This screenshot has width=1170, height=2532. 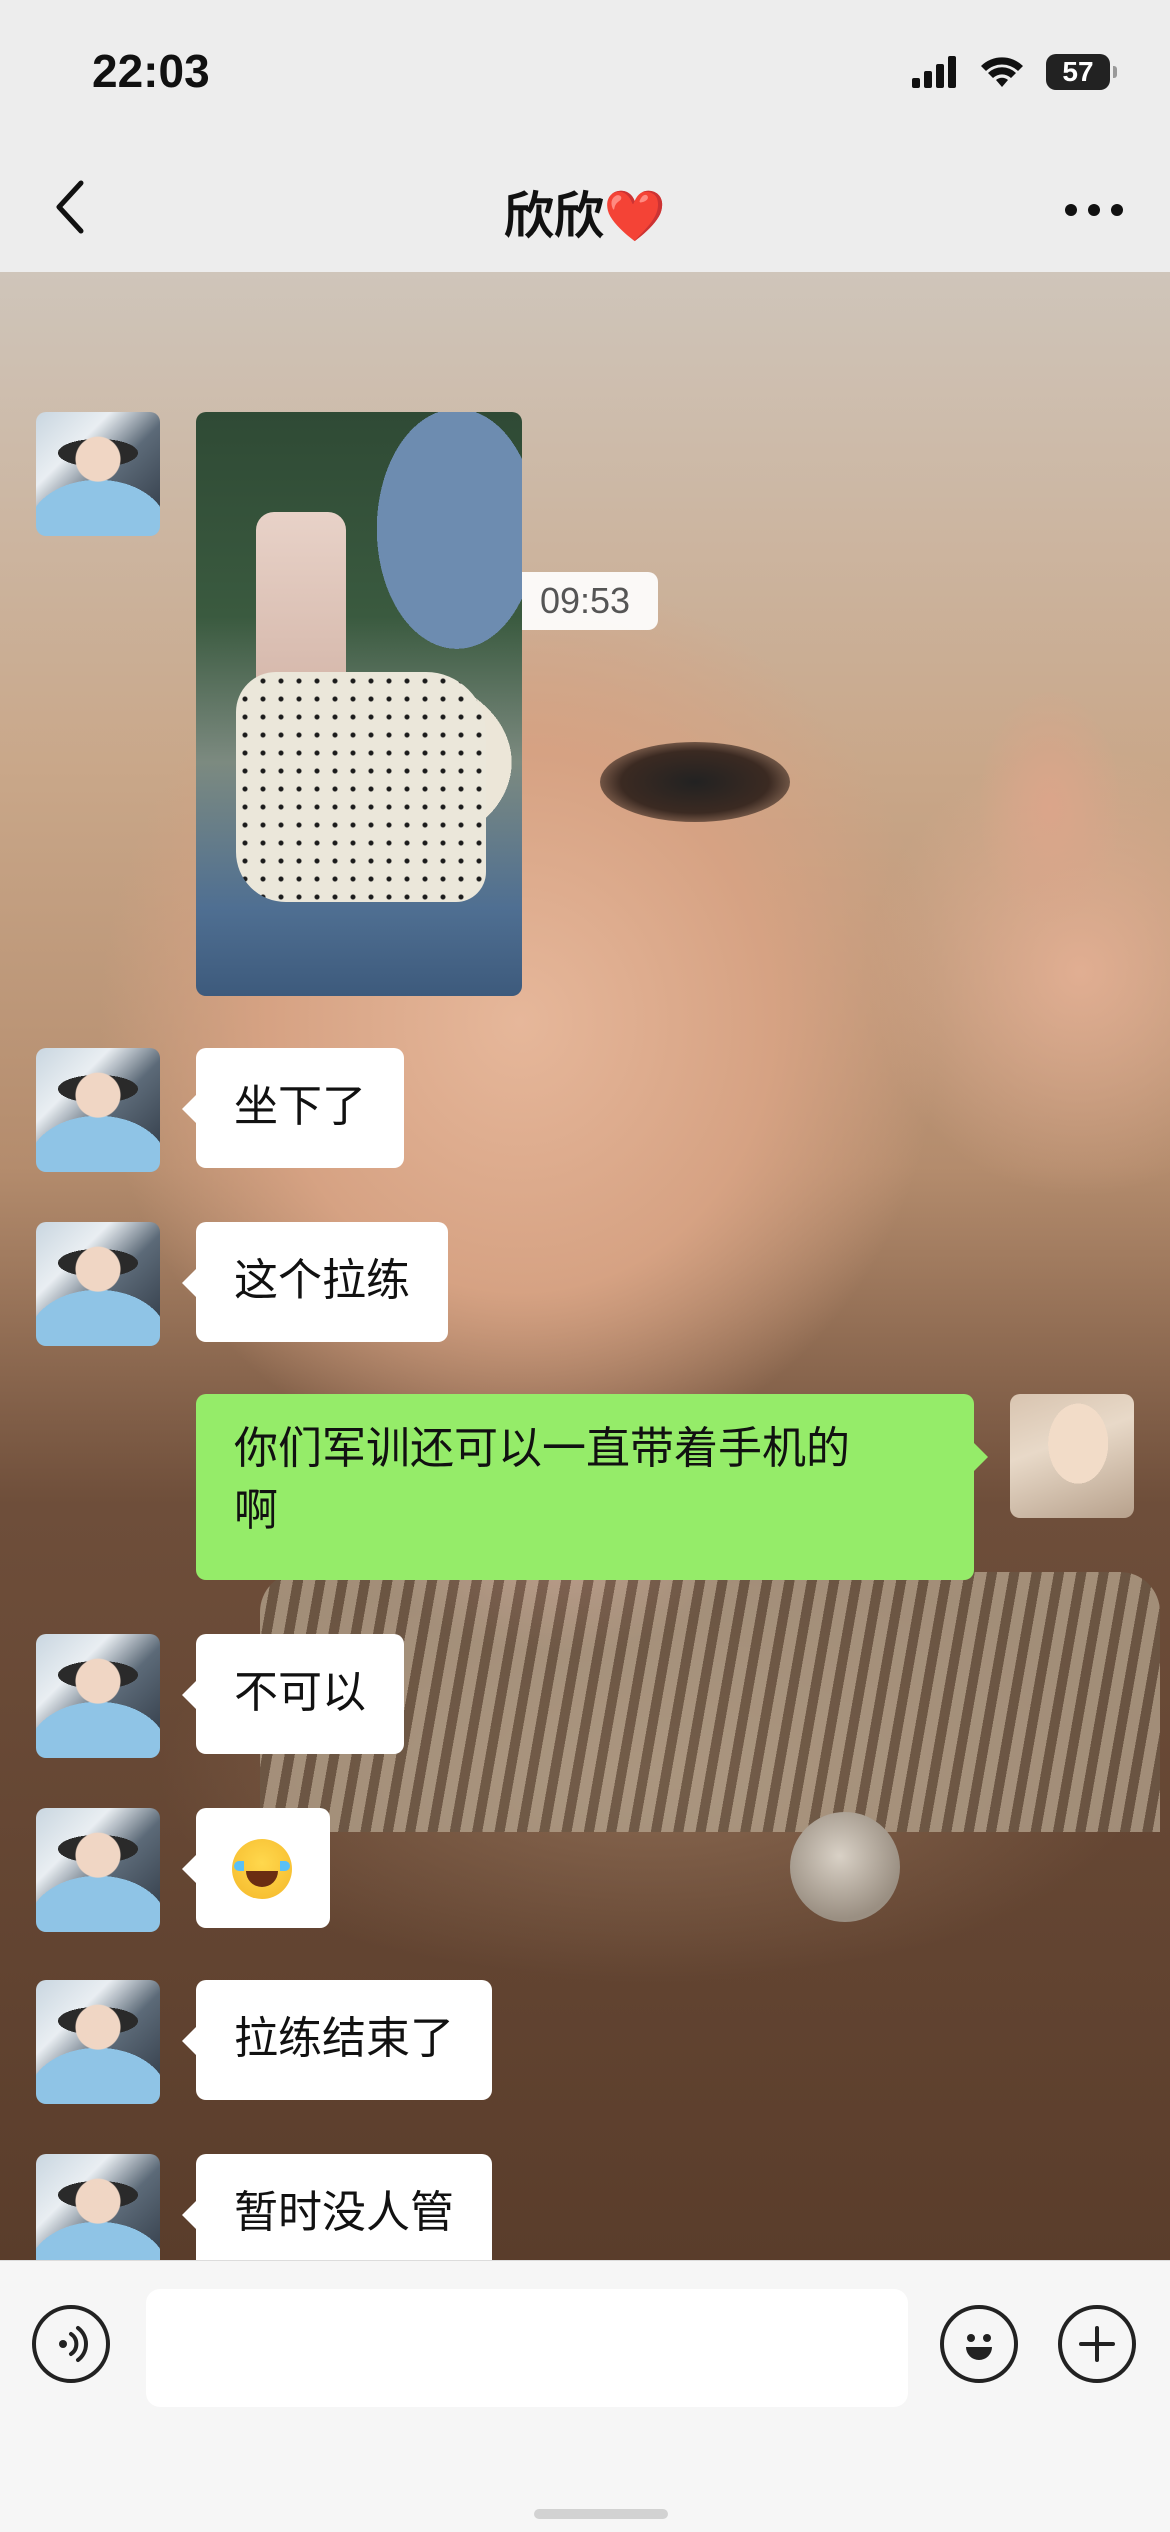 What do you see at coordinates (300, 1692) in the screenshot?
I see `message-text: 不可以` at bounding box center [300, 1692].